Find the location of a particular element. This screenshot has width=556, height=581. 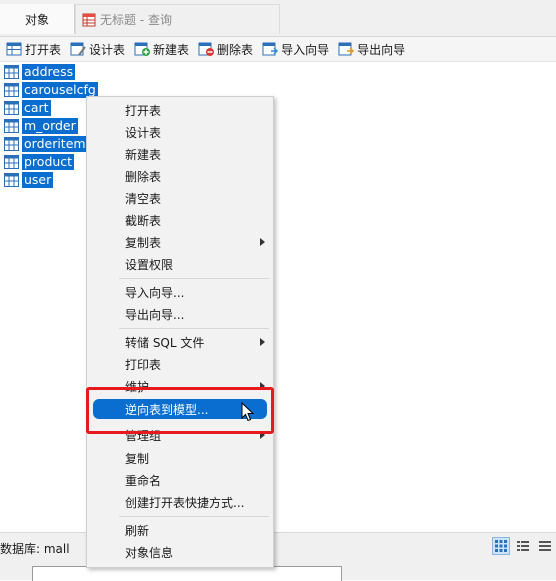

menu-item-refresh: 刷新 is located at coordinates (180, 530).